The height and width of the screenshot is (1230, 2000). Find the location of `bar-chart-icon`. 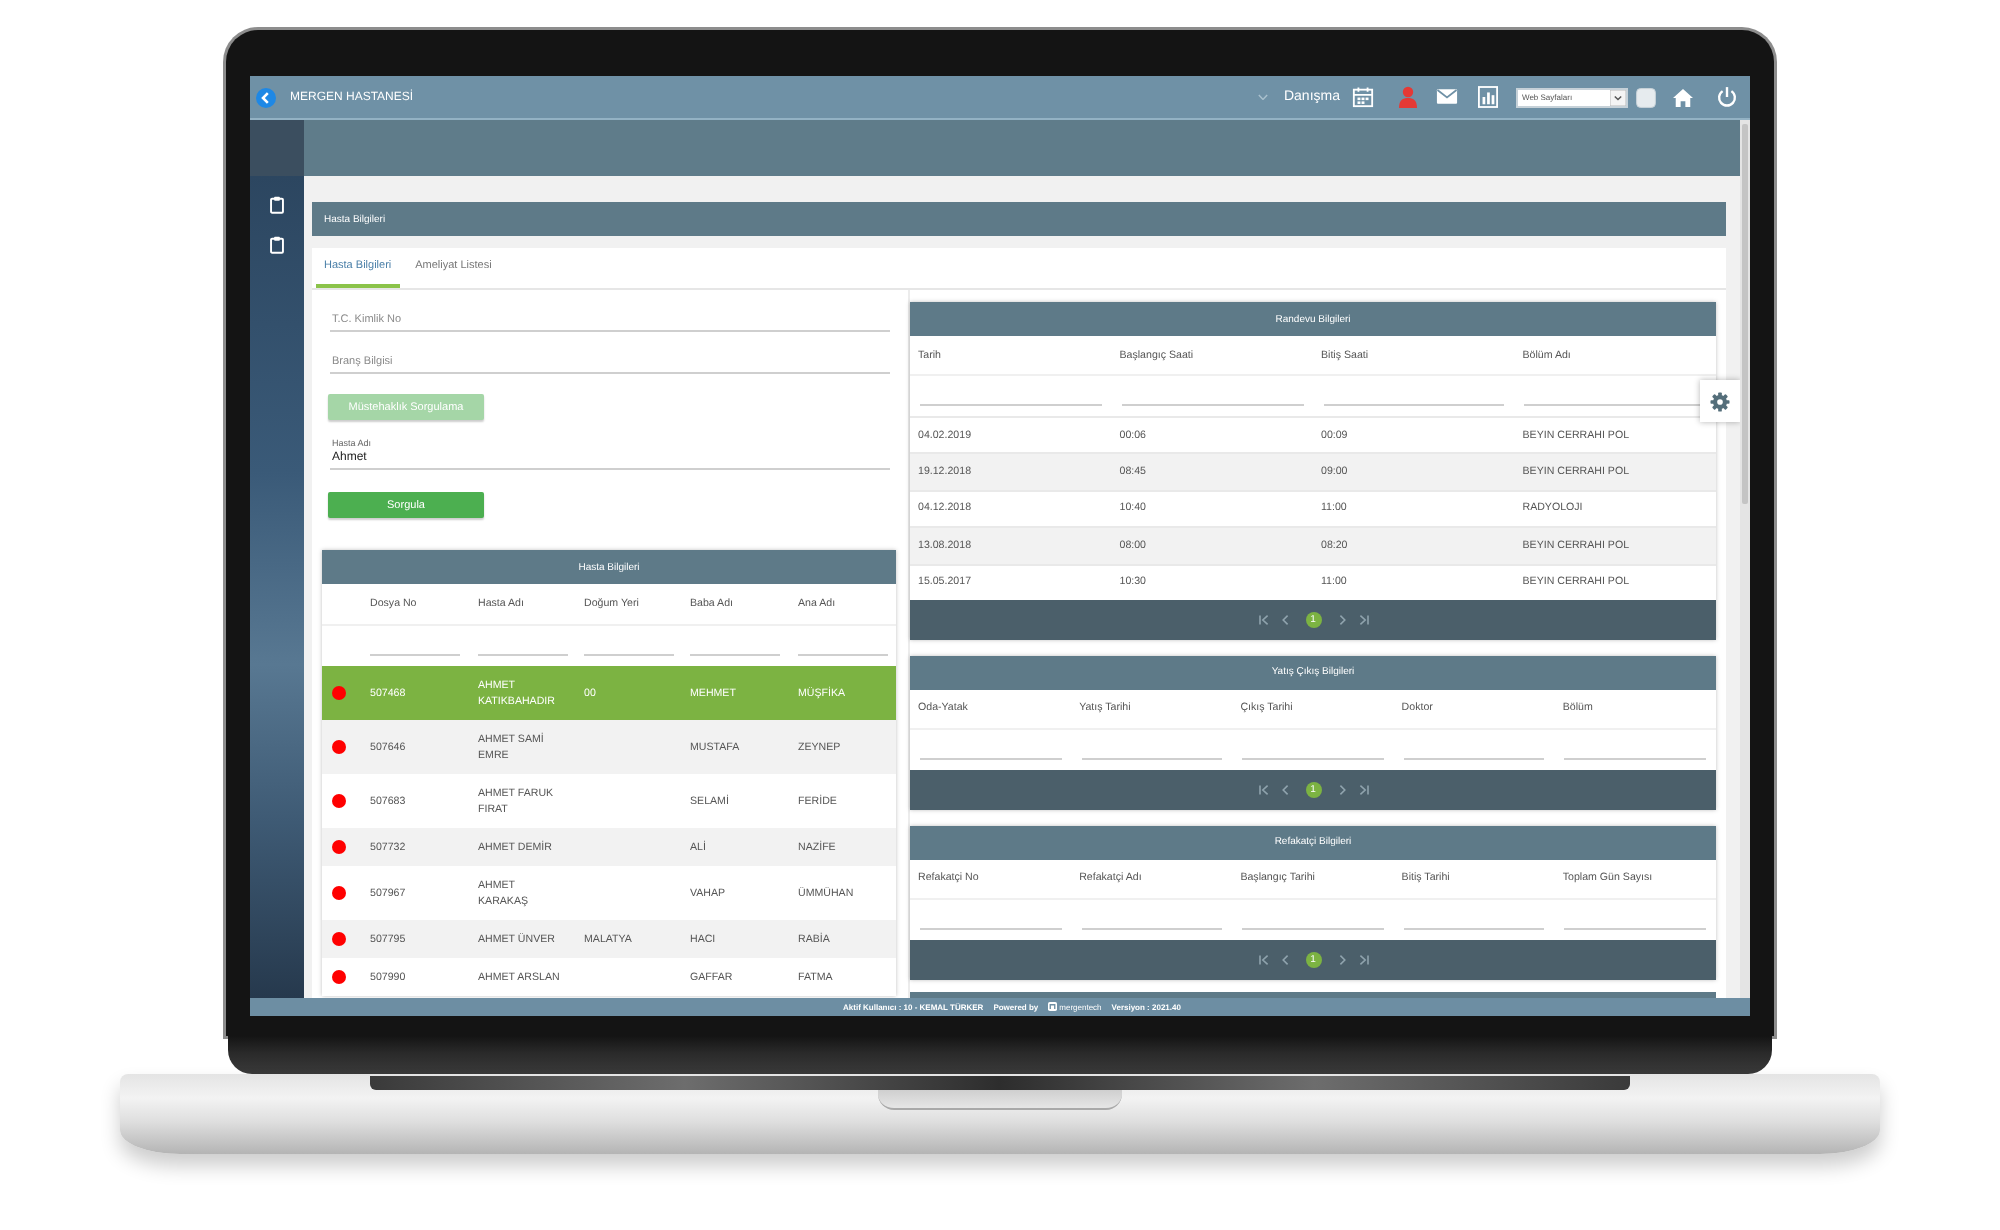

bar-chart-icon is located at coordinates (1488, 97).